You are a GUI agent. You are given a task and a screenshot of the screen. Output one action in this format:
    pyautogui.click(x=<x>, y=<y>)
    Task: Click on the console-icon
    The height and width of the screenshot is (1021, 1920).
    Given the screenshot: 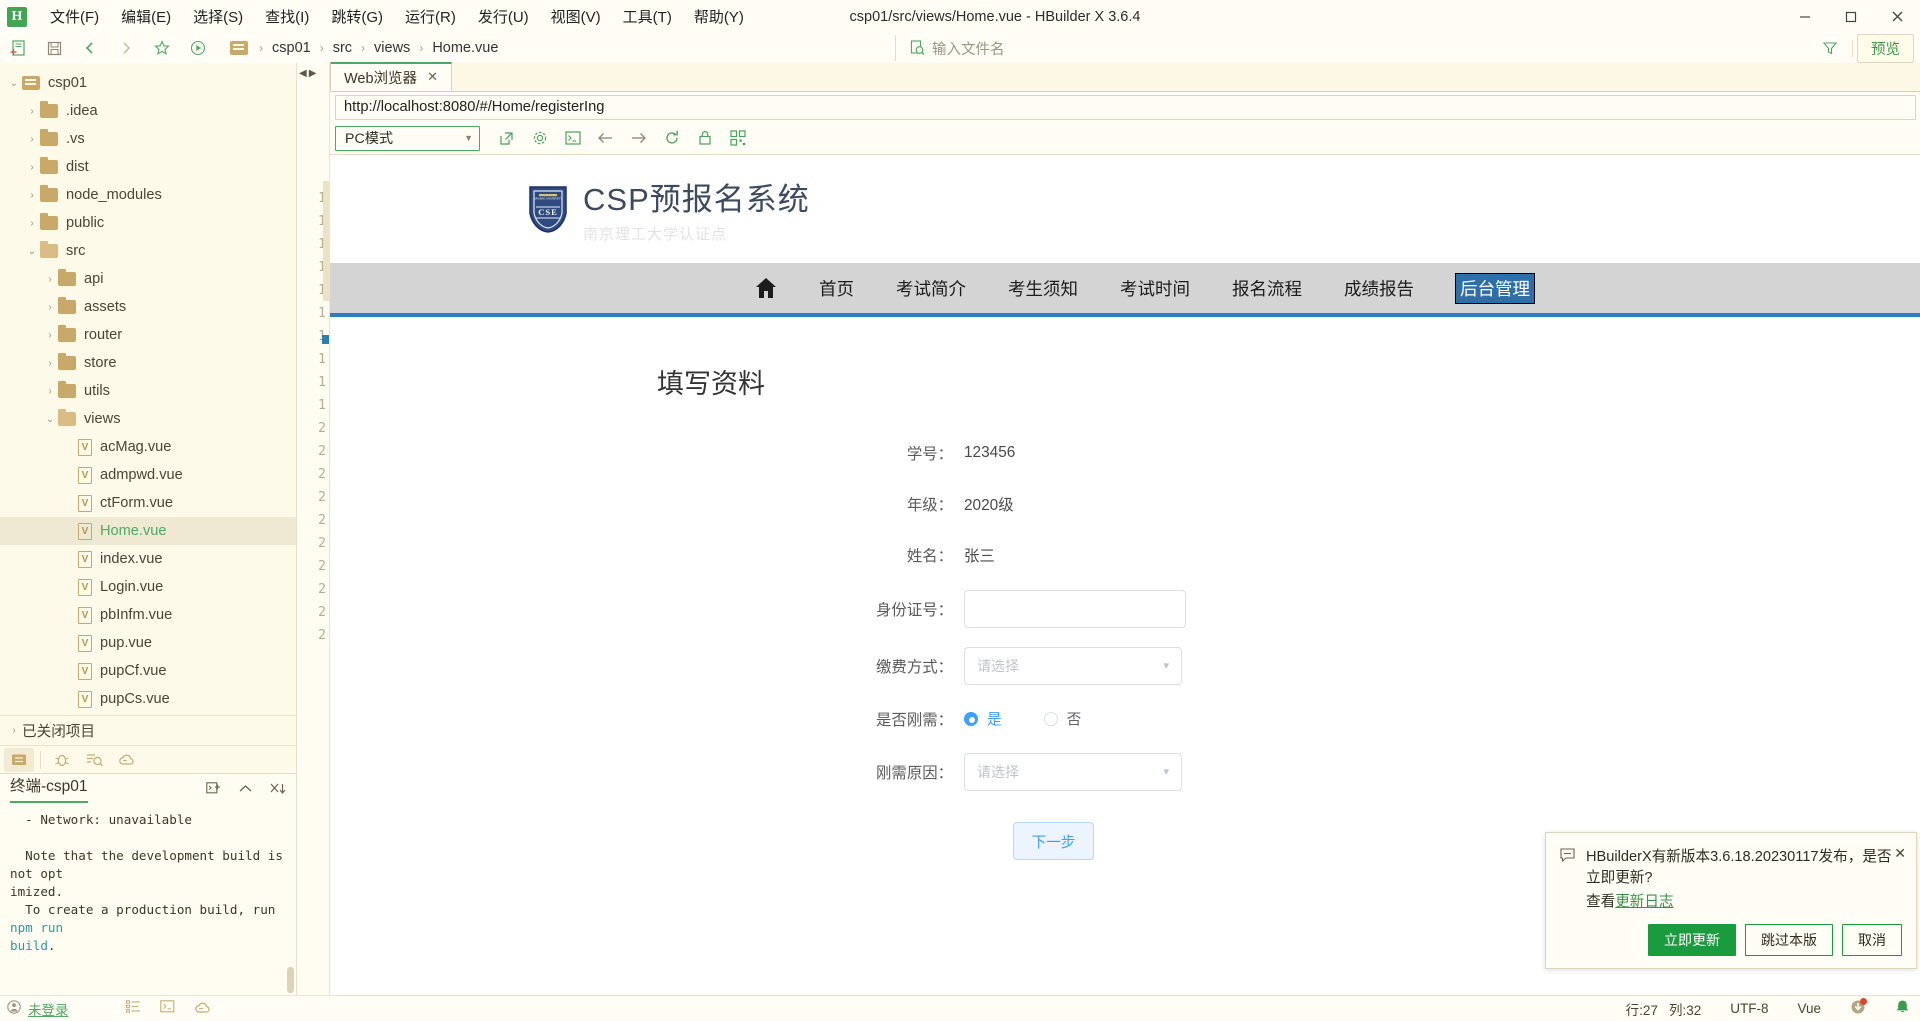 What is the action you would take?
    pyautogui.click(x=572, y=138)
    